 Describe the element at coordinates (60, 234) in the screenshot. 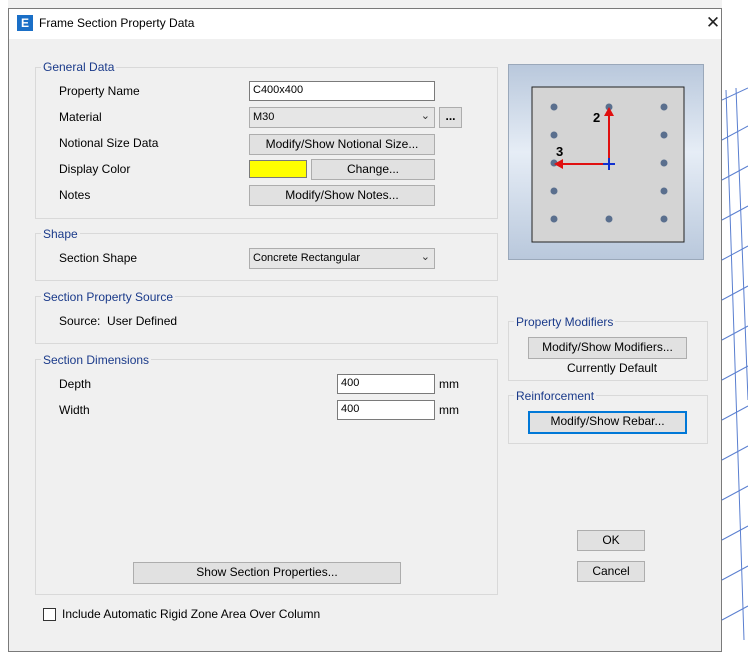

I see `shape-title: Shape` at that location.